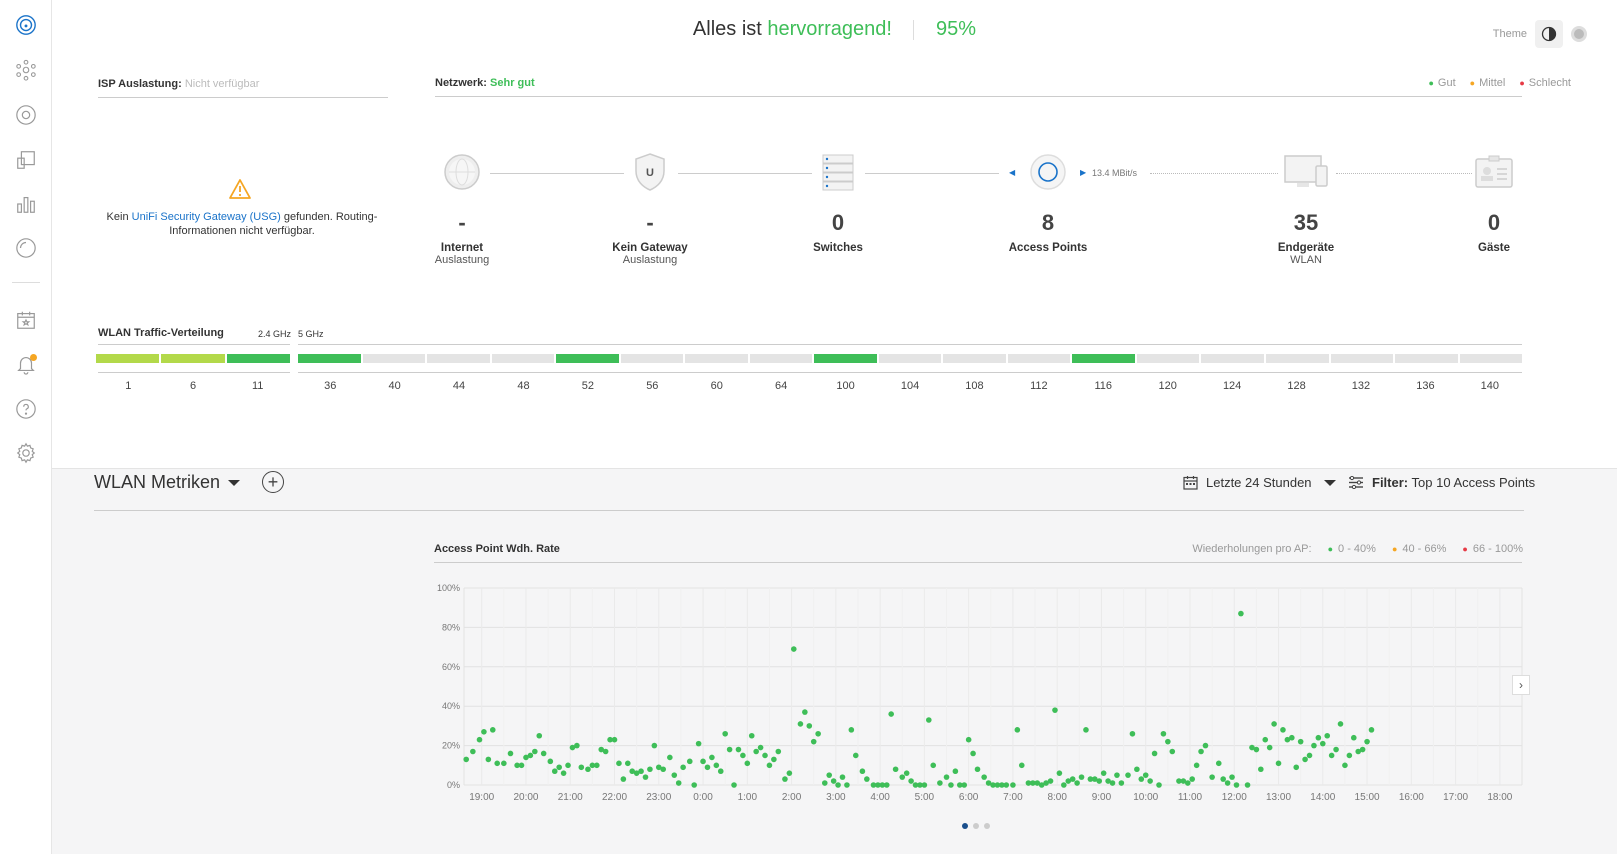 This screenshot has width=1617, height=854. I want to click on device-switches: 0 Switches, so click(838, 202).